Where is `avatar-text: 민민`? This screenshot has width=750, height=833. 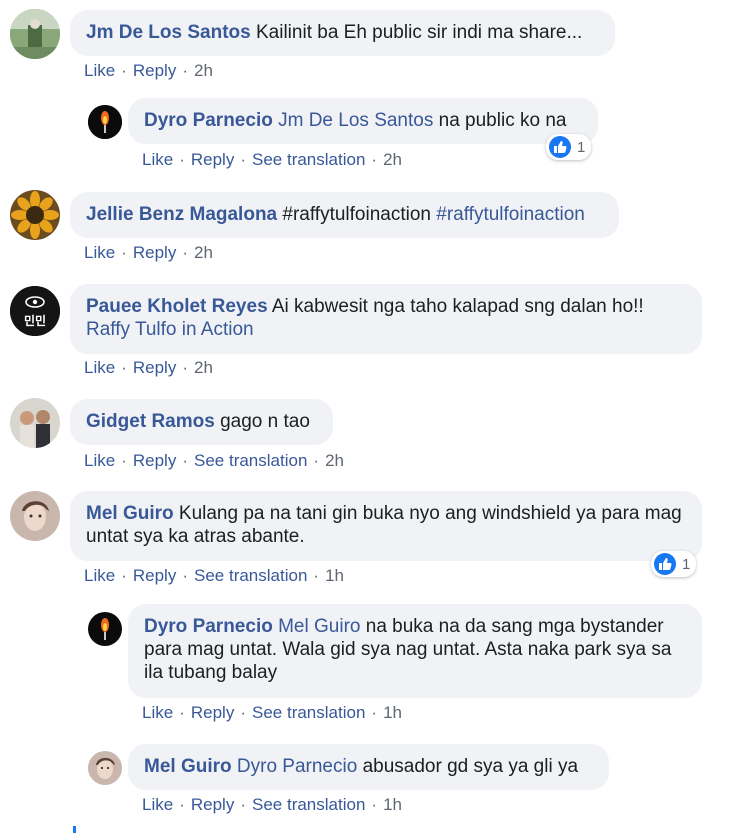 avatar-text: 민민 is located at coordinates (35, 321).